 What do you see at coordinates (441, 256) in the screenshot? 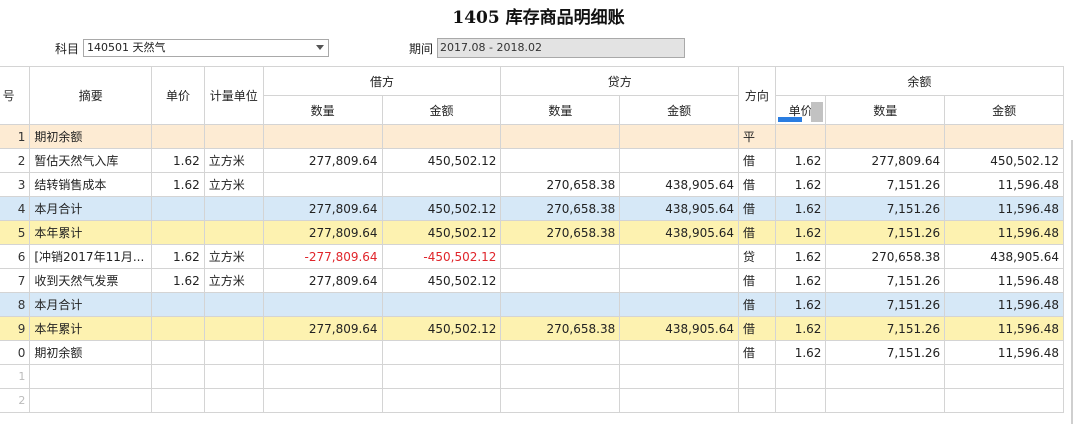
I see `debit-amount-cell: -450,502.12` at bounding box center [441, 256].